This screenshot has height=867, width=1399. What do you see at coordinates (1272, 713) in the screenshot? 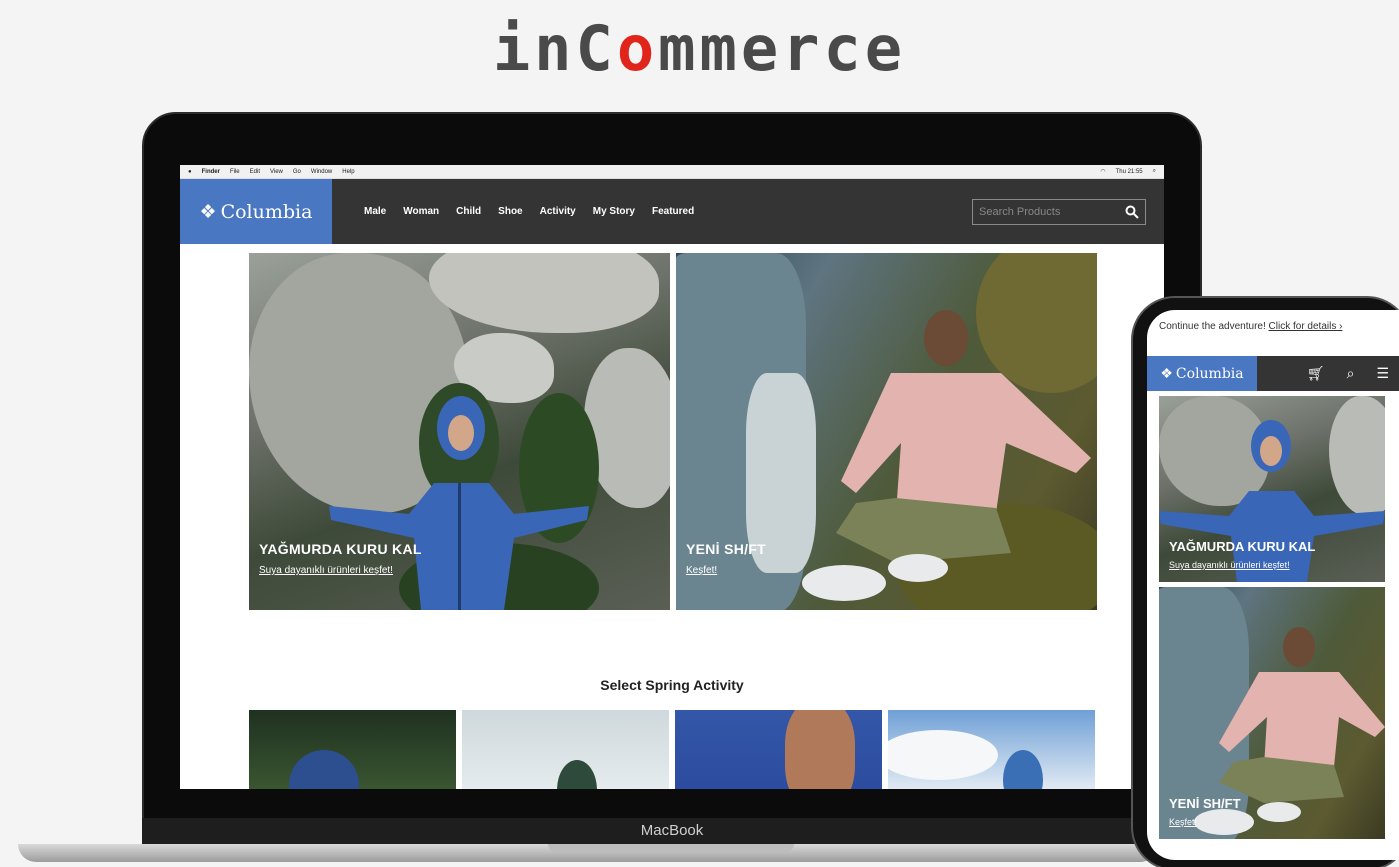
I see `mobile-hero-card: YENİ SH/FT Keşfet!` at bounding box center [1272, 713].